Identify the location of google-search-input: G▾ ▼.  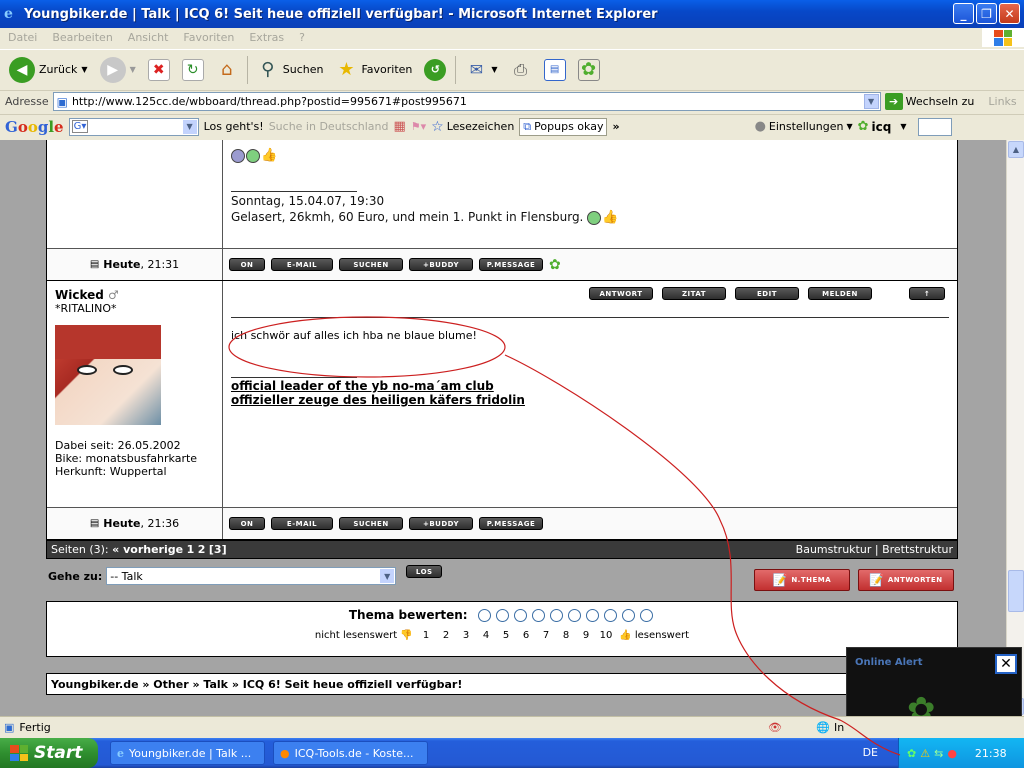
(133, 126).